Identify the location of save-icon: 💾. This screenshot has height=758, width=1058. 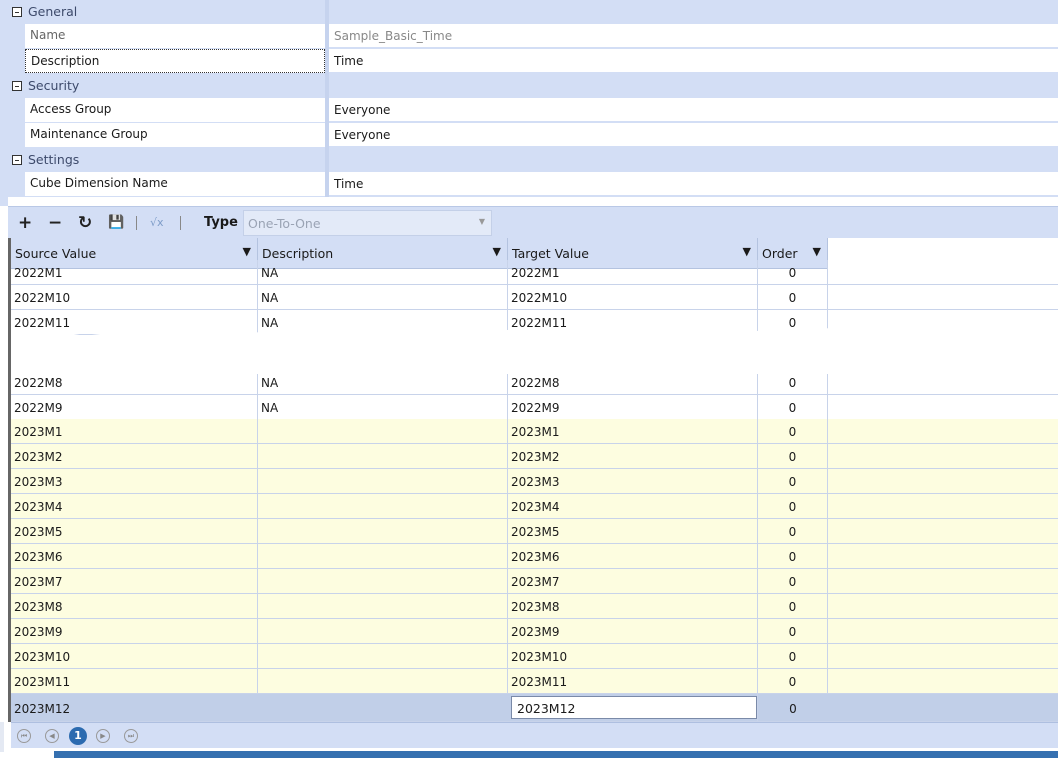
(116, 222).